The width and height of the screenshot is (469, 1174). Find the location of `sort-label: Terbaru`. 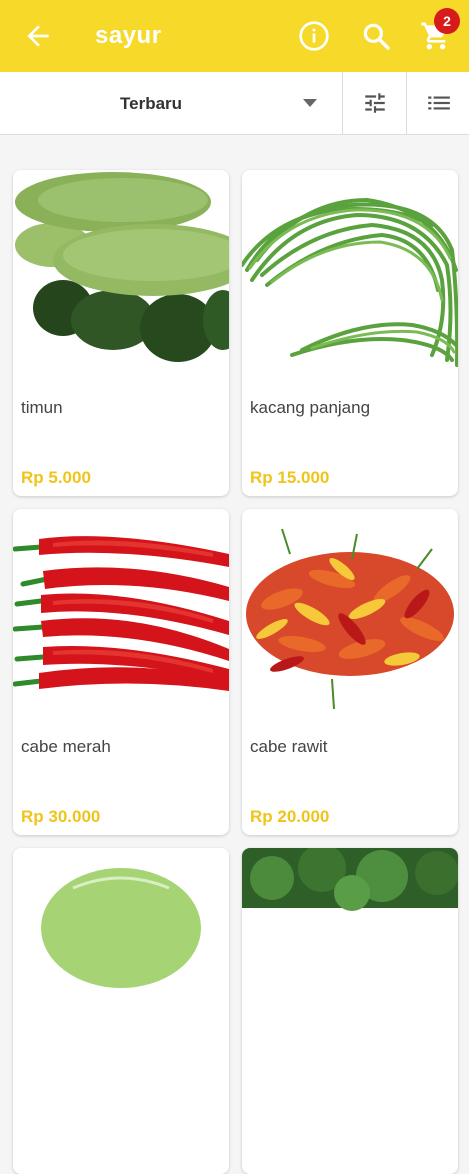

sort-label: Terbaru is located at coordinates (151, 103).